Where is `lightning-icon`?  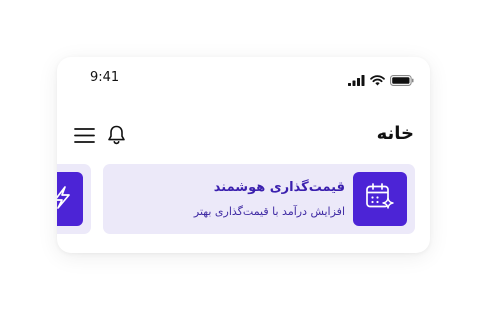
lightning-icon is located at coordinates (70, 199).